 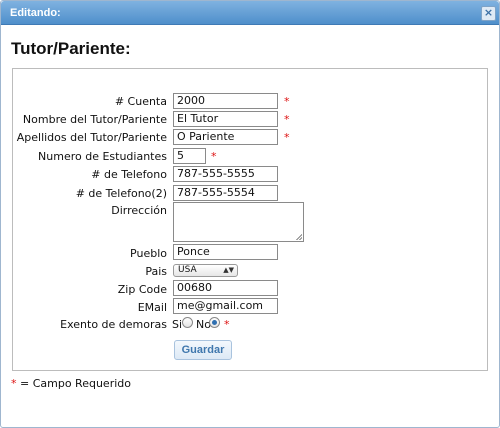 What do you see at coordinates (214, 322) in the screenshot?
I see `exento-no-radio` at bounding box center [214, 322].